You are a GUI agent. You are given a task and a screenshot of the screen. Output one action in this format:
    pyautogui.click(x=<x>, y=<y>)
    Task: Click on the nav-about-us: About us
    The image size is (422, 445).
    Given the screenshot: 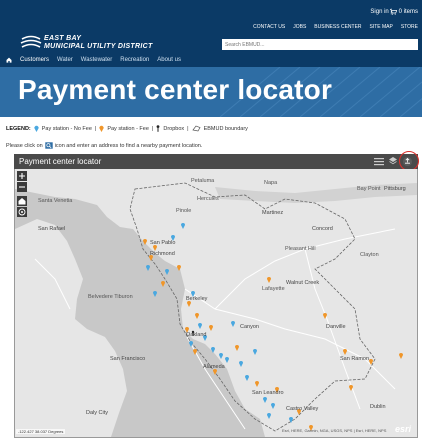 What is the action you would take?
    pyautogui.click(x=169, y=60)
    